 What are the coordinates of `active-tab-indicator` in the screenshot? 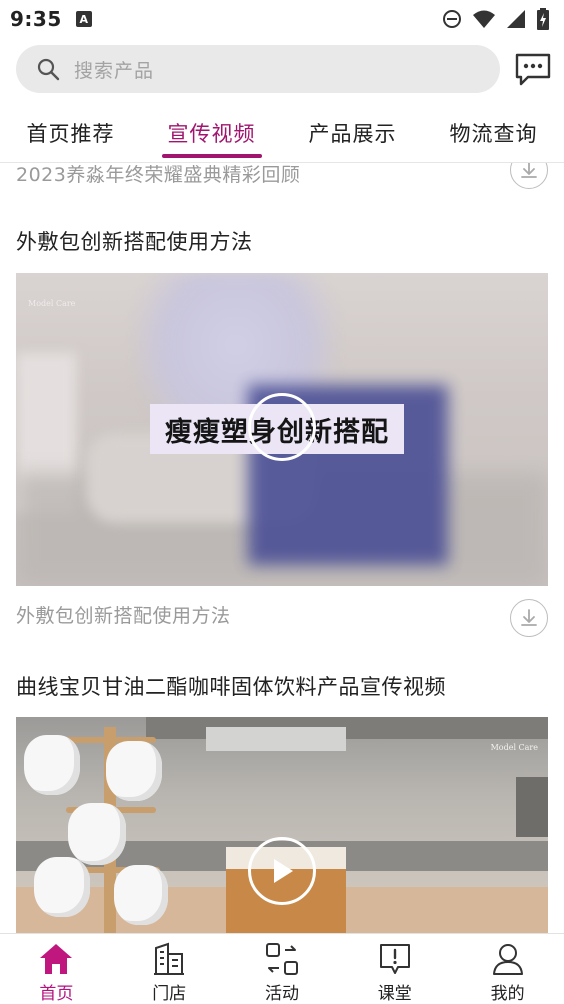 It's located at (212, 156).